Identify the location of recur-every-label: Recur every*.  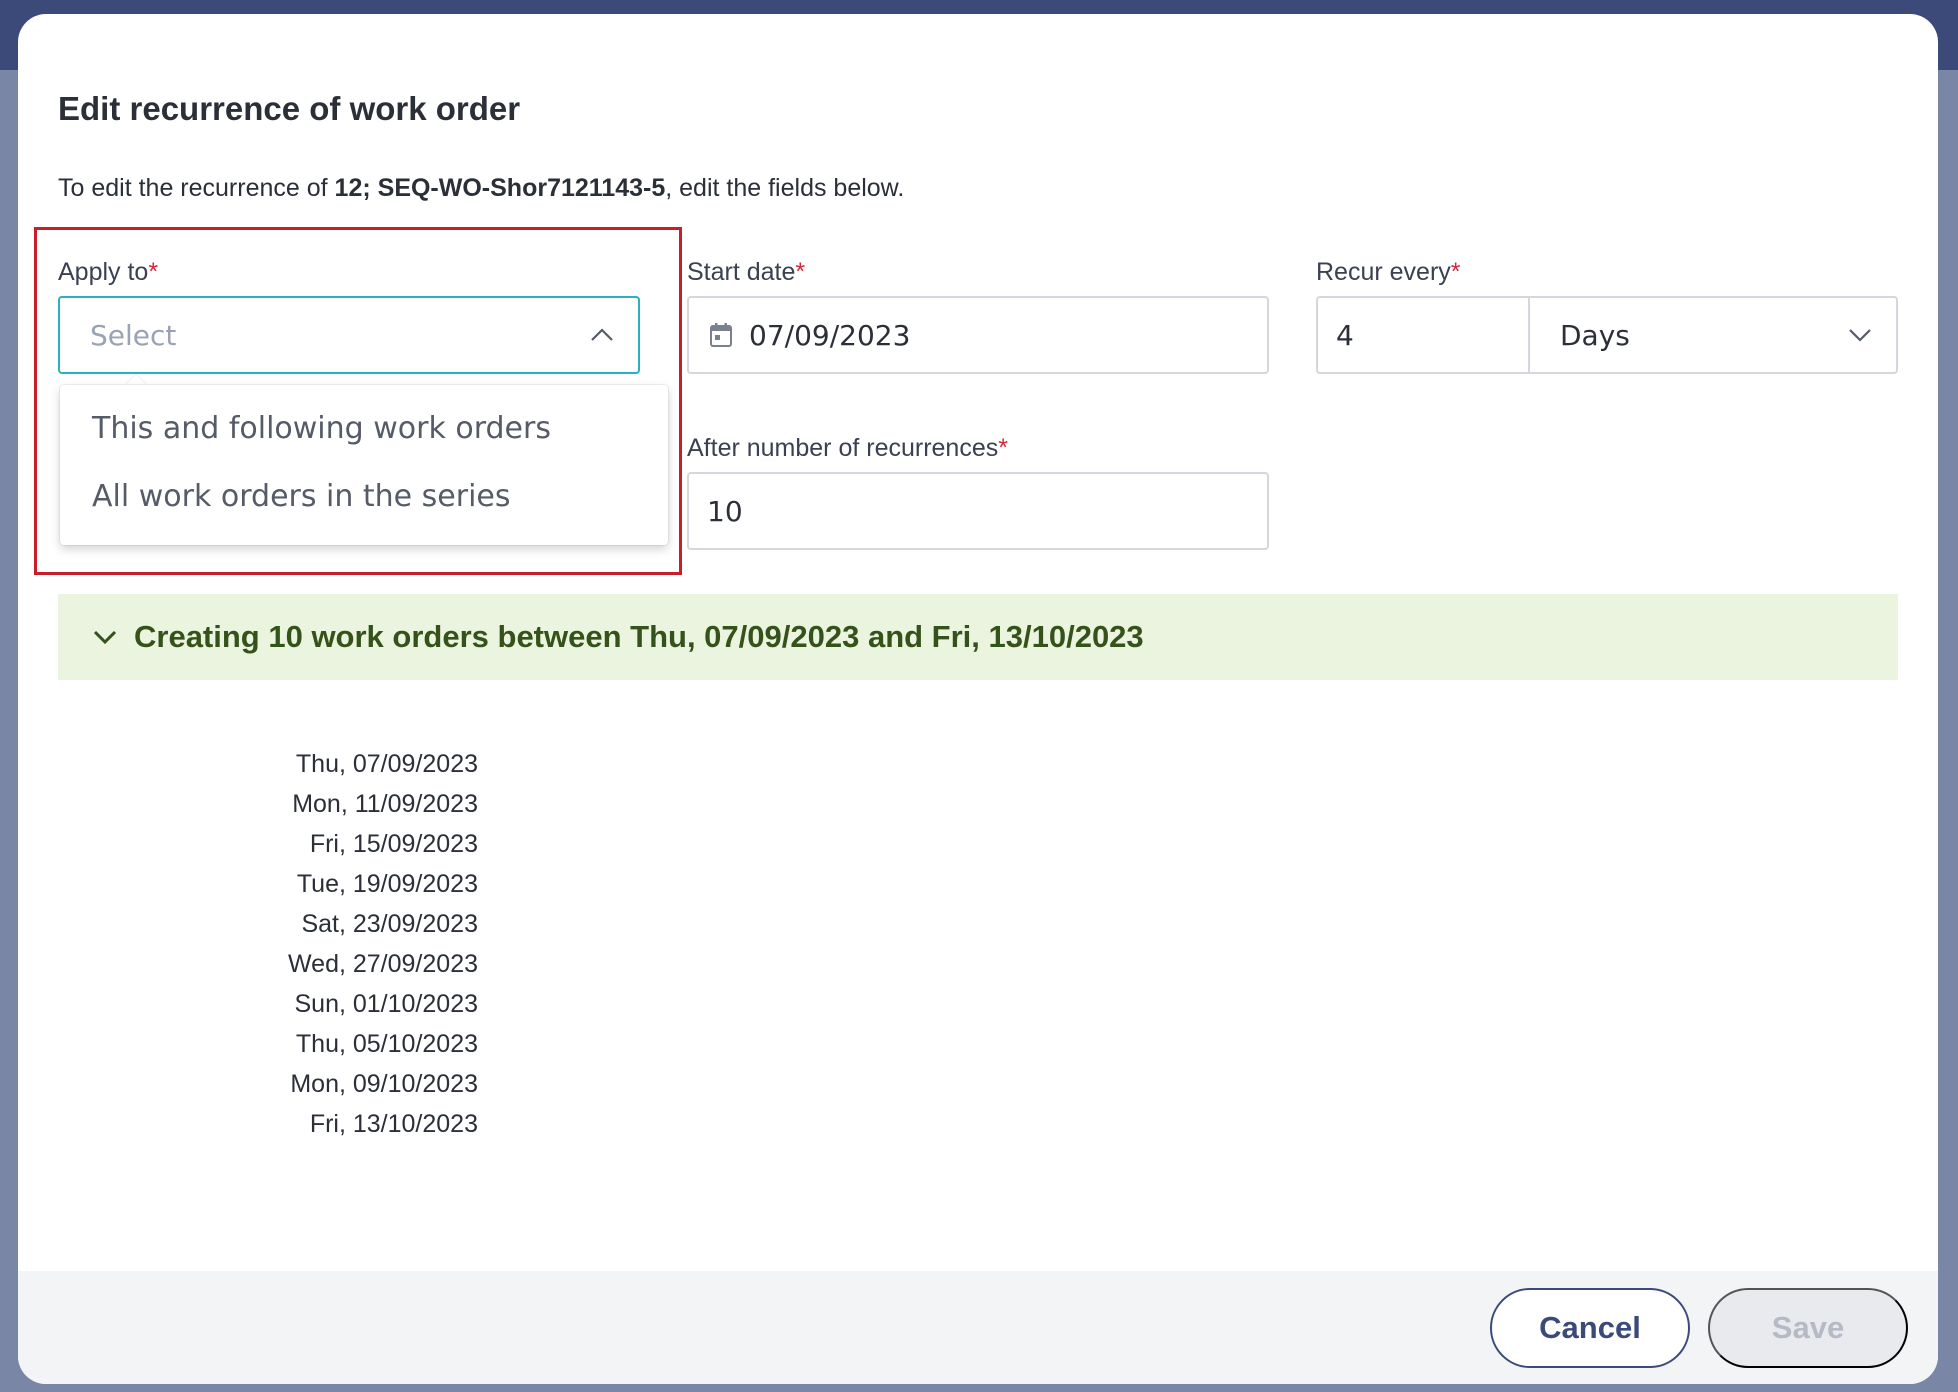
(1388, 272).